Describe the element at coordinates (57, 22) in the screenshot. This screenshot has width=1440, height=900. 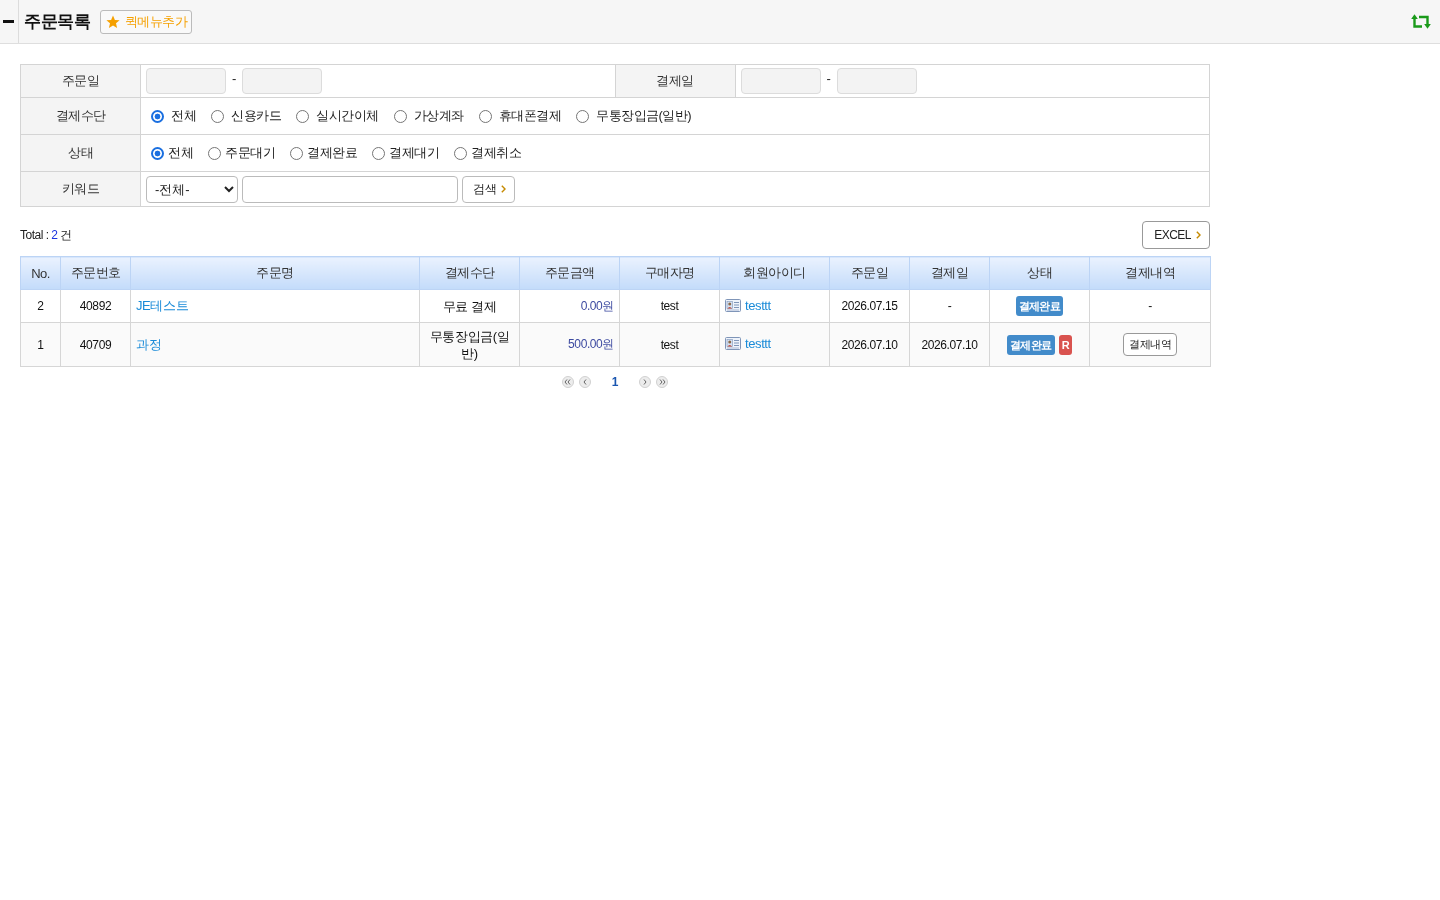
I see `page-title: 주문목록` at that location.